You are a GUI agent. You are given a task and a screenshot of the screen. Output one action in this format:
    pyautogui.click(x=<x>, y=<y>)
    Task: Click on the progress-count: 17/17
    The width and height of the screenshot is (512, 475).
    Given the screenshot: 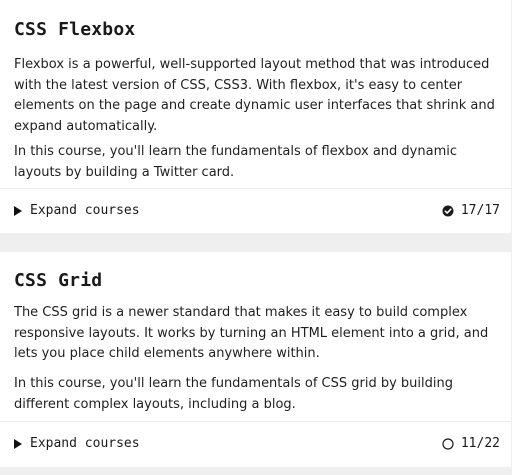 What is the action you would take?
    pyautogui.click(x=480, y=210)
    